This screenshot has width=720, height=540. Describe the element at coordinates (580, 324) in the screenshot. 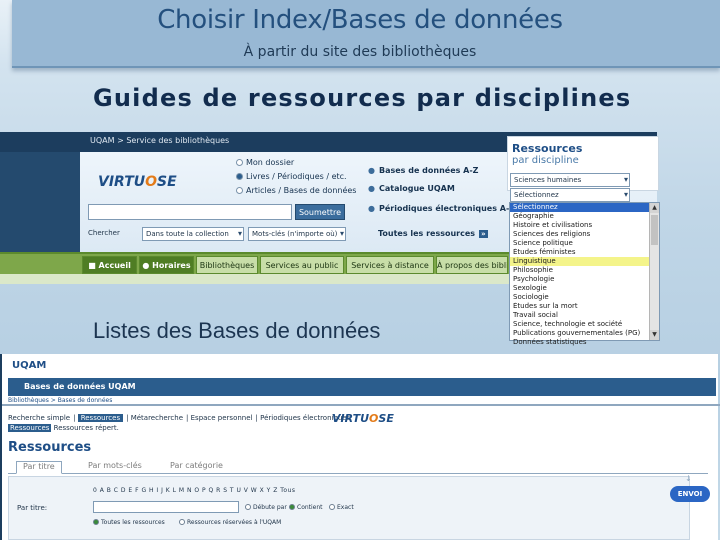

I see `dropdown-option: Science, technologie et société` at that location.